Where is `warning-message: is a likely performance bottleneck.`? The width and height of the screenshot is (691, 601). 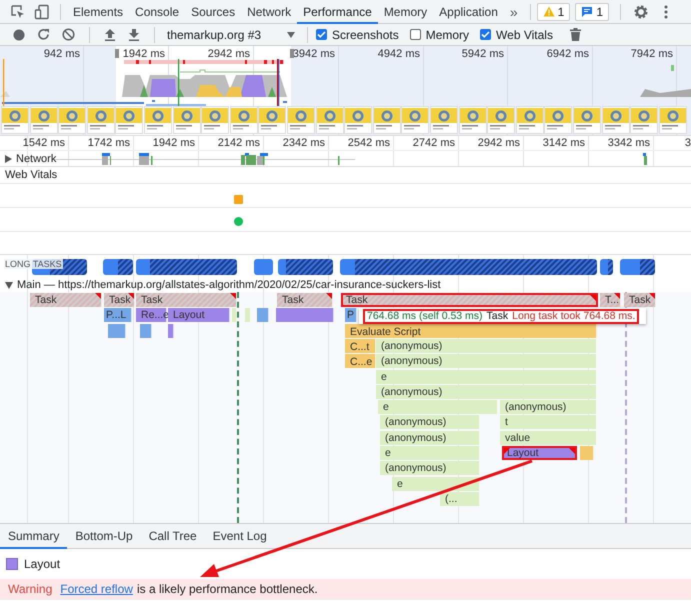
warning-message: is a likely performance bottleneck. is located at coordinates (227, 589).